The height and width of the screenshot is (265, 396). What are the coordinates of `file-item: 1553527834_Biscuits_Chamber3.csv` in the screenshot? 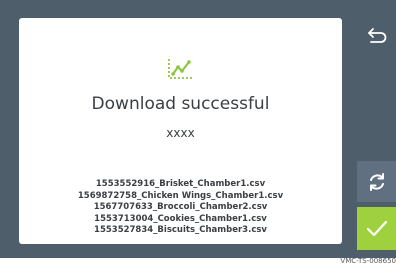 It's located at (180, 230).